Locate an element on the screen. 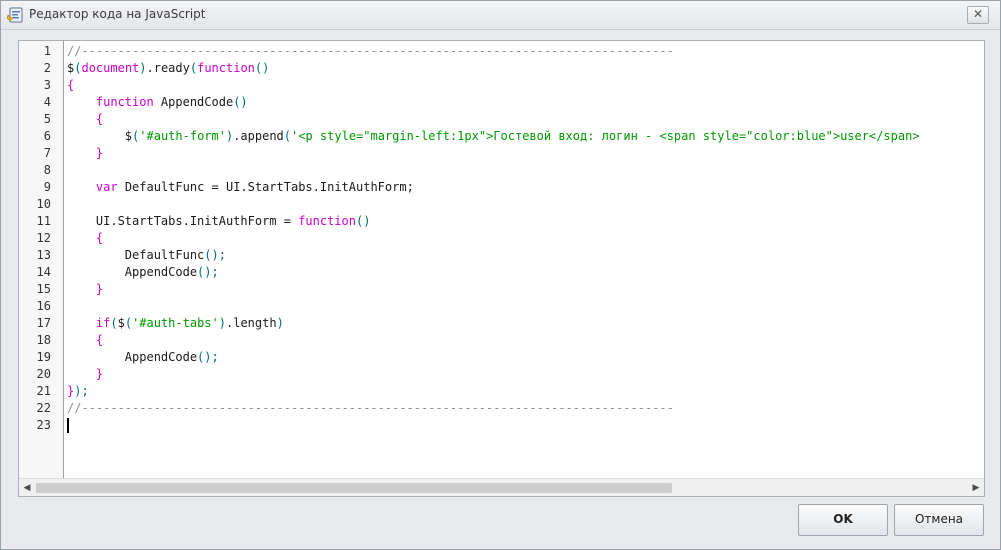 This screenshot has width=1001, height=550. code-token: .length is located at coordinates (251, 323).